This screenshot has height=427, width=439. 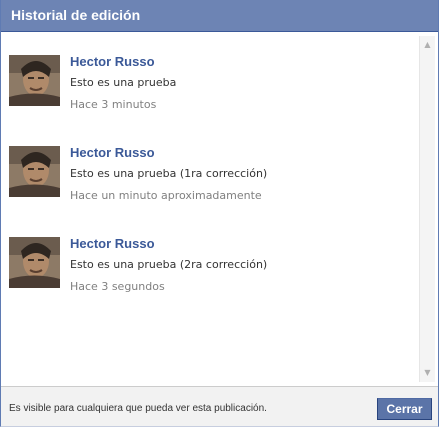 What do you see at coordinates (427, 45) in the screenshot?
I see `scroll-up-arrow-icon: ▲` at bounding box center [427, 45].